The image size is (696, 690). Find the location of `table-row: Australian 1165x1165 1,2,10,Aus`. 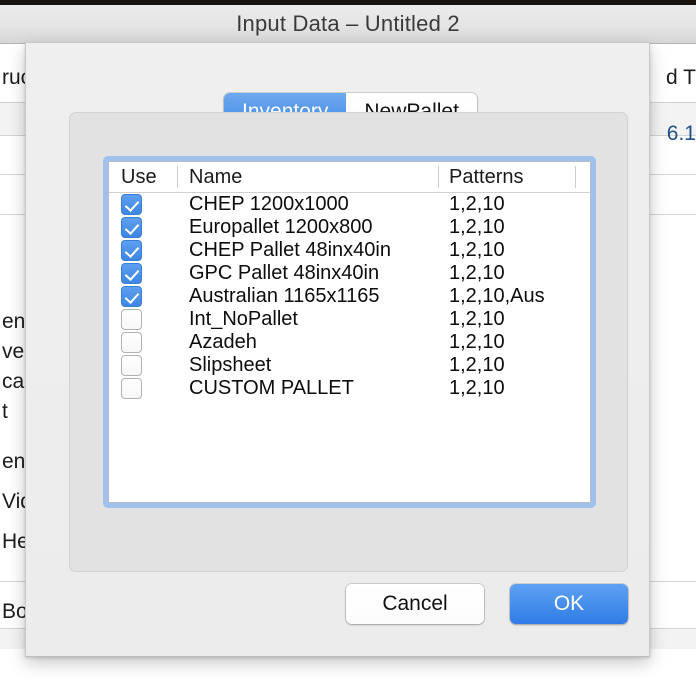

table-row: Australian 1165x1165 1,2,10,Aus is located at coordinates (349, 296).